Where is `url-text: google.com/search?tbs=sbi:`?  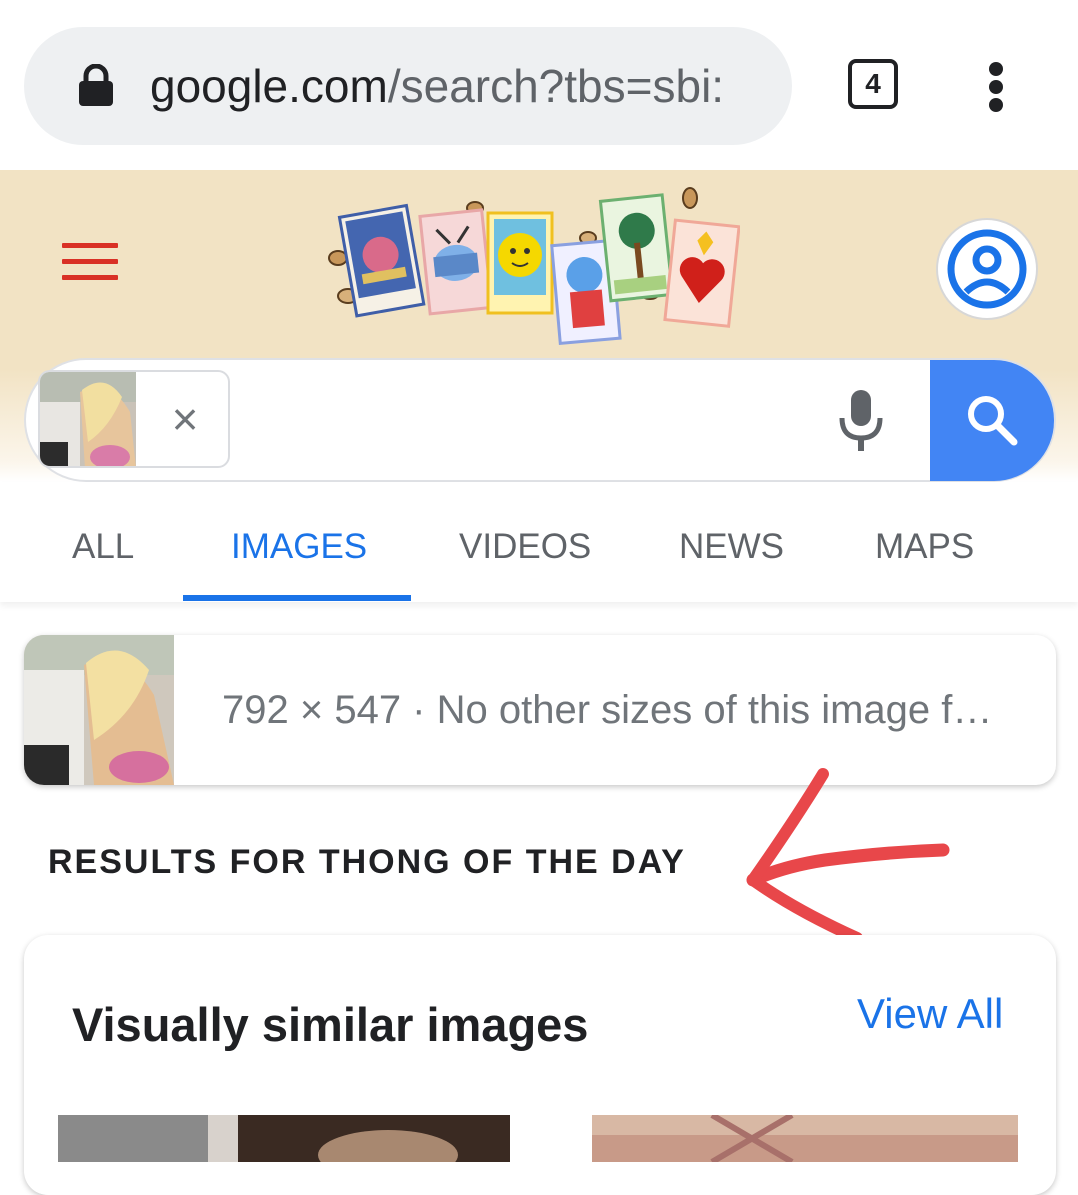 url-text: google.com/search?tbs=sbi: is located at coordinates (460, 86).